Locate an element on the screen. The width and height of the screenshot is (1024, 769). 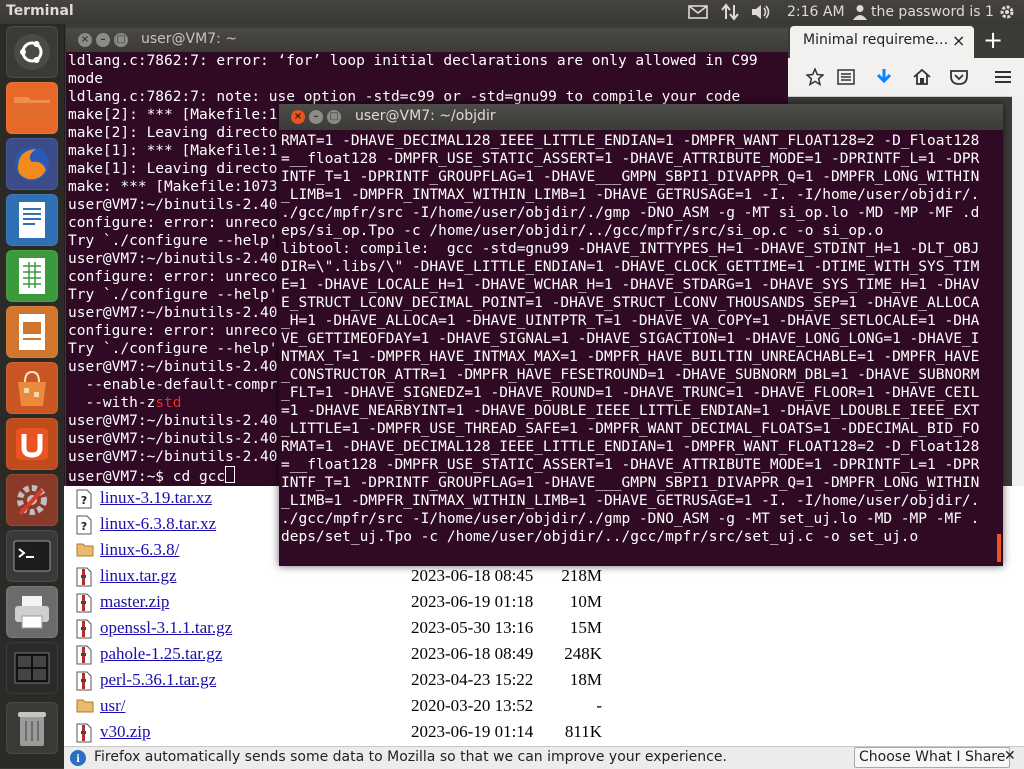
tab-close-icon: × is located at coordinates (958, 40).